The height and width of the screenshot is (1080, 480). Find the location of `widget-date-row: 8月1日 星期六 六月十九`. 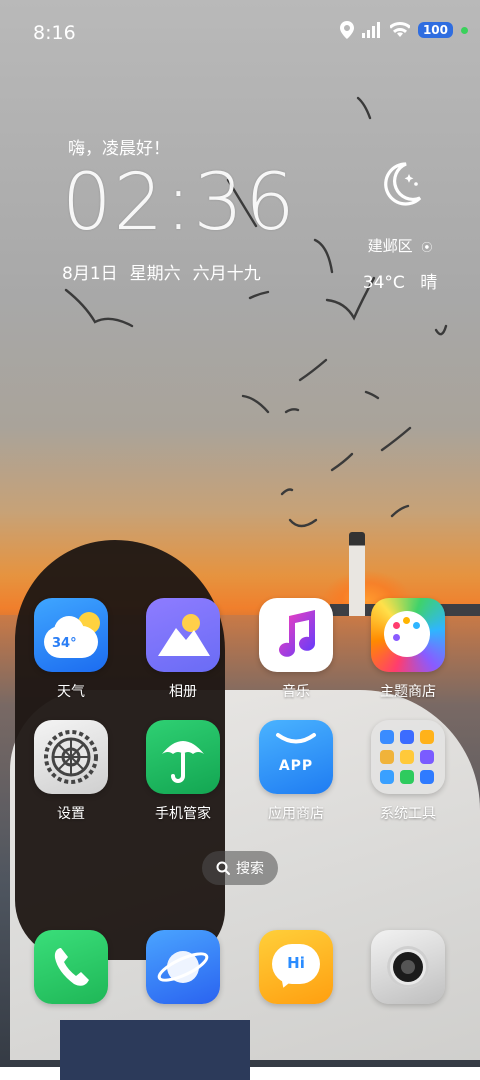

widget-date-row: 8月1日 星期六 六月十九 is located at coordinates (161, 271).